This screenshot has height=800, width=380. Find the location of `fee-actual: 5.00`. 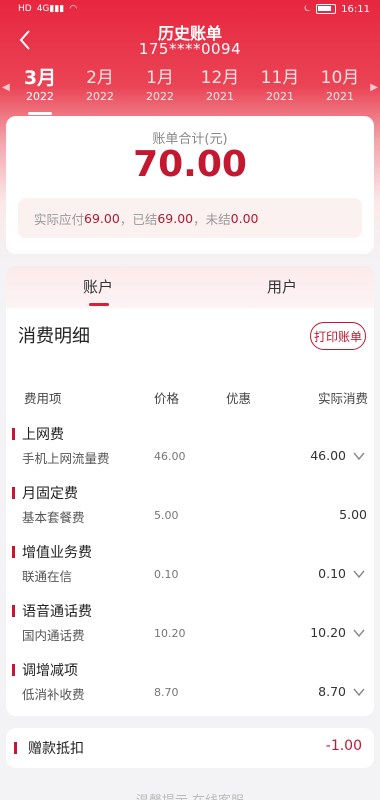

fee-actual: 5.00 is located at coordinates (353, 514).